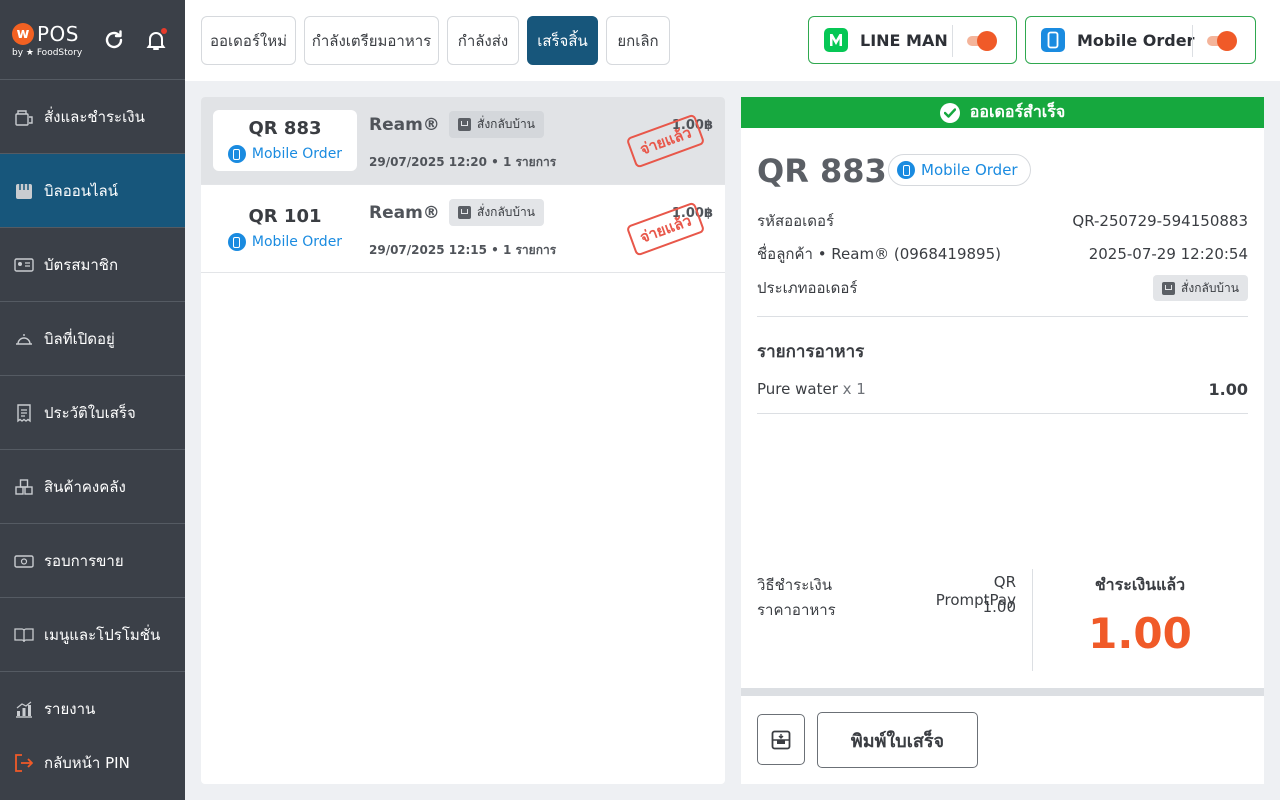  I want to click on order-qr-box: QR 883 Mobile Order, so click(285, 140).